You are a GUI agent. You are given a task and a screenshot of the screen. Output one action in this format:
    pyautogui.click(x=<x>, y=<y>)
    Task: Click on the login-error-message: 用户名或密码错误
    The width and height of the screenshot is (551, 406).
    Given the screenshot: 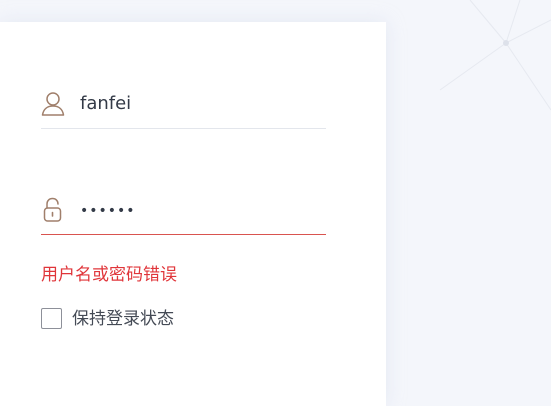 What is the action you would take?
    pyautogui.click(x=109, y=275)
    